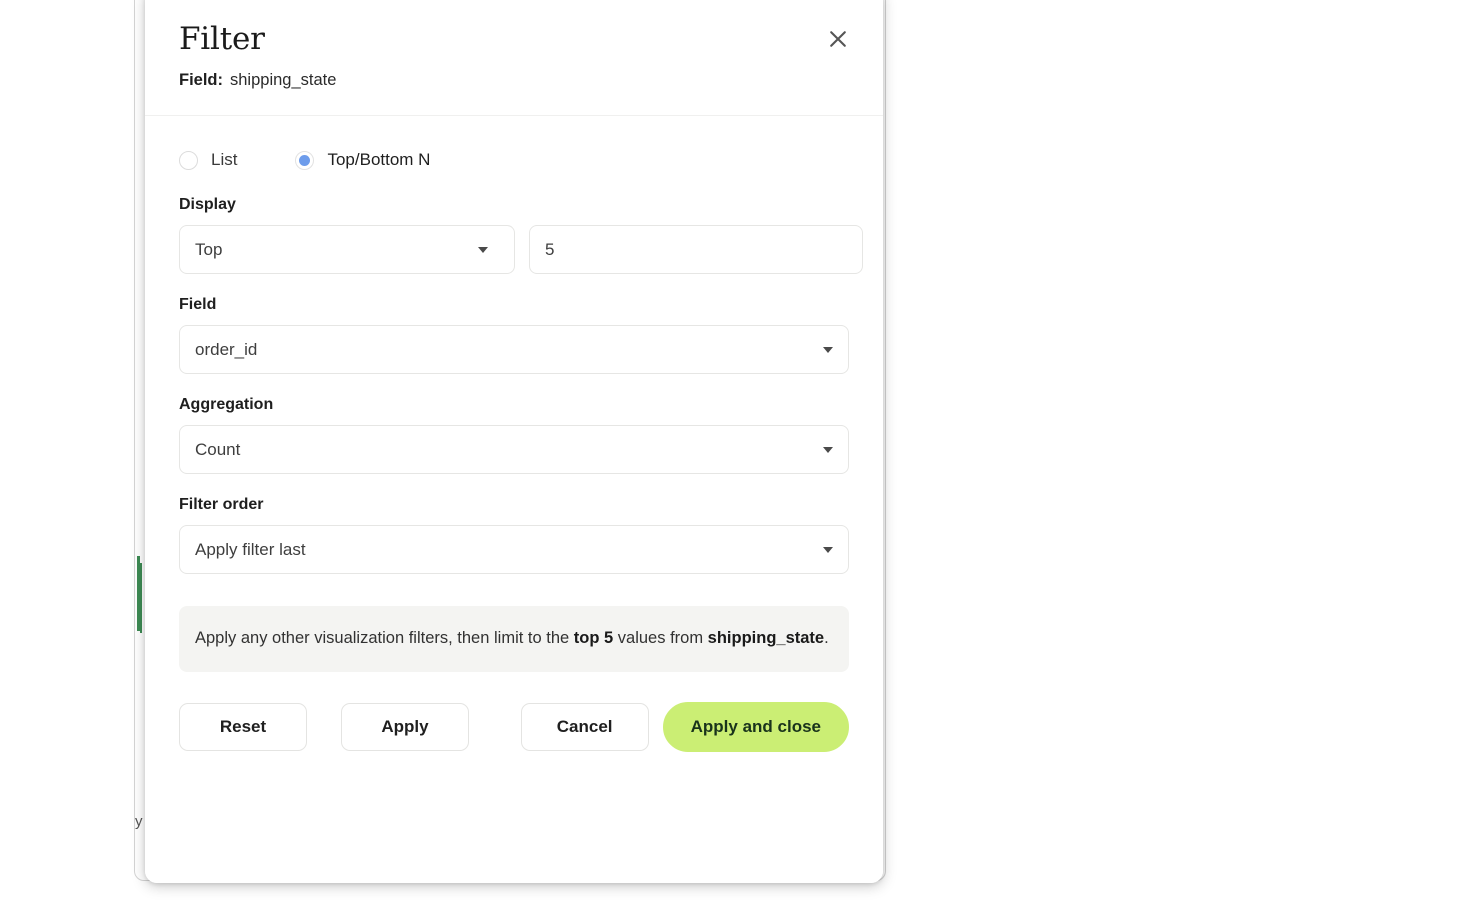 This screenshot has height=921, width=1464. Describe the element at coordinates (584, 726) in the screenshot. I see `cancel-button: Cancel` at that location.